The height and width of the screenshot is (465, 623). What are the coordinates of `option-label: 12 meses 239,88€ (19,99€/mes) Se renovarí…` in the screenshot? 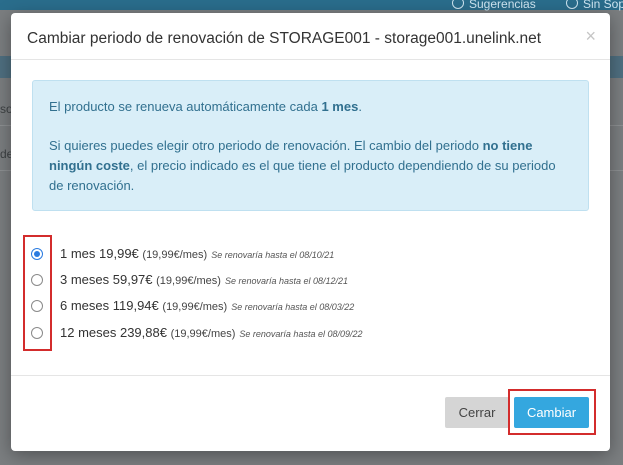 It's located at (211, 332).